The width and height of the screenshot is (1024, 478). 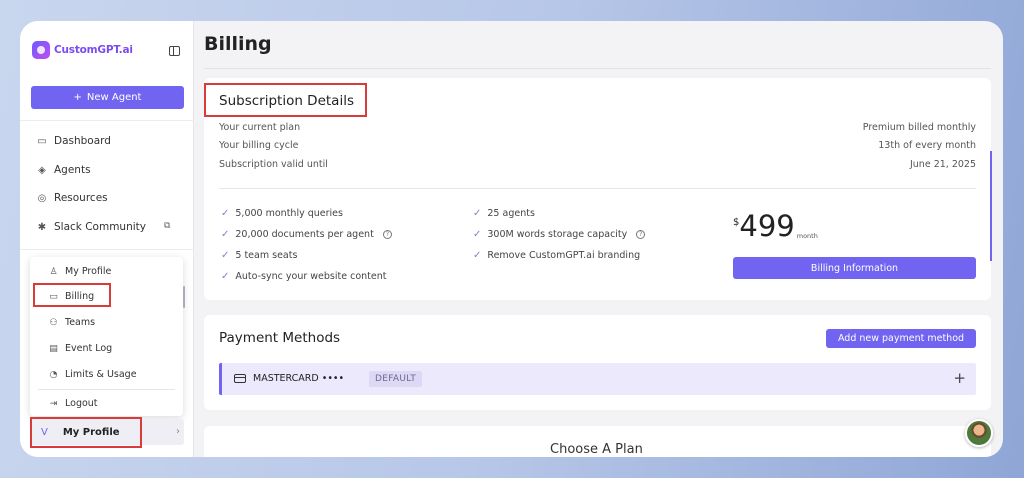 I want to click on pie-chart-icon: ◔, so click(x=53, y=374).